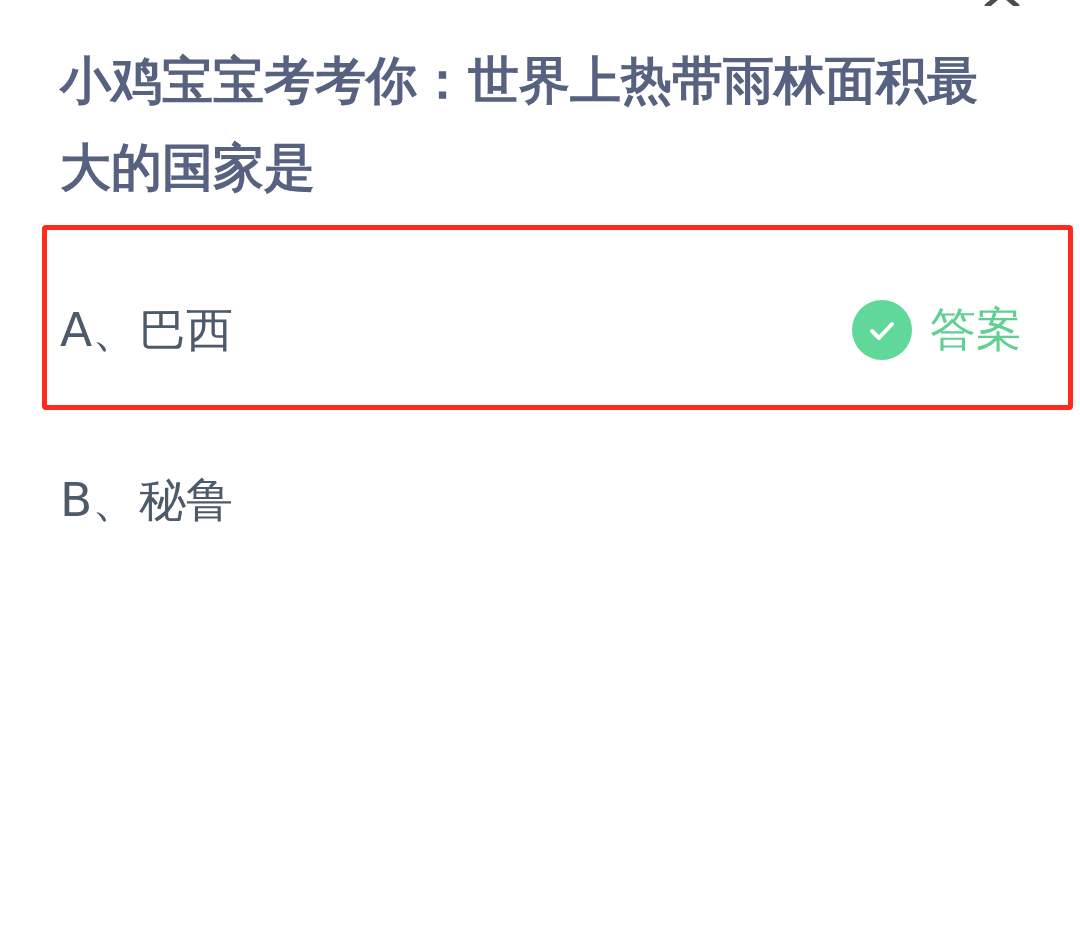 The height and width of the screenshot is (933, 1080). I want to click on close-icon, so click(1002, 3).